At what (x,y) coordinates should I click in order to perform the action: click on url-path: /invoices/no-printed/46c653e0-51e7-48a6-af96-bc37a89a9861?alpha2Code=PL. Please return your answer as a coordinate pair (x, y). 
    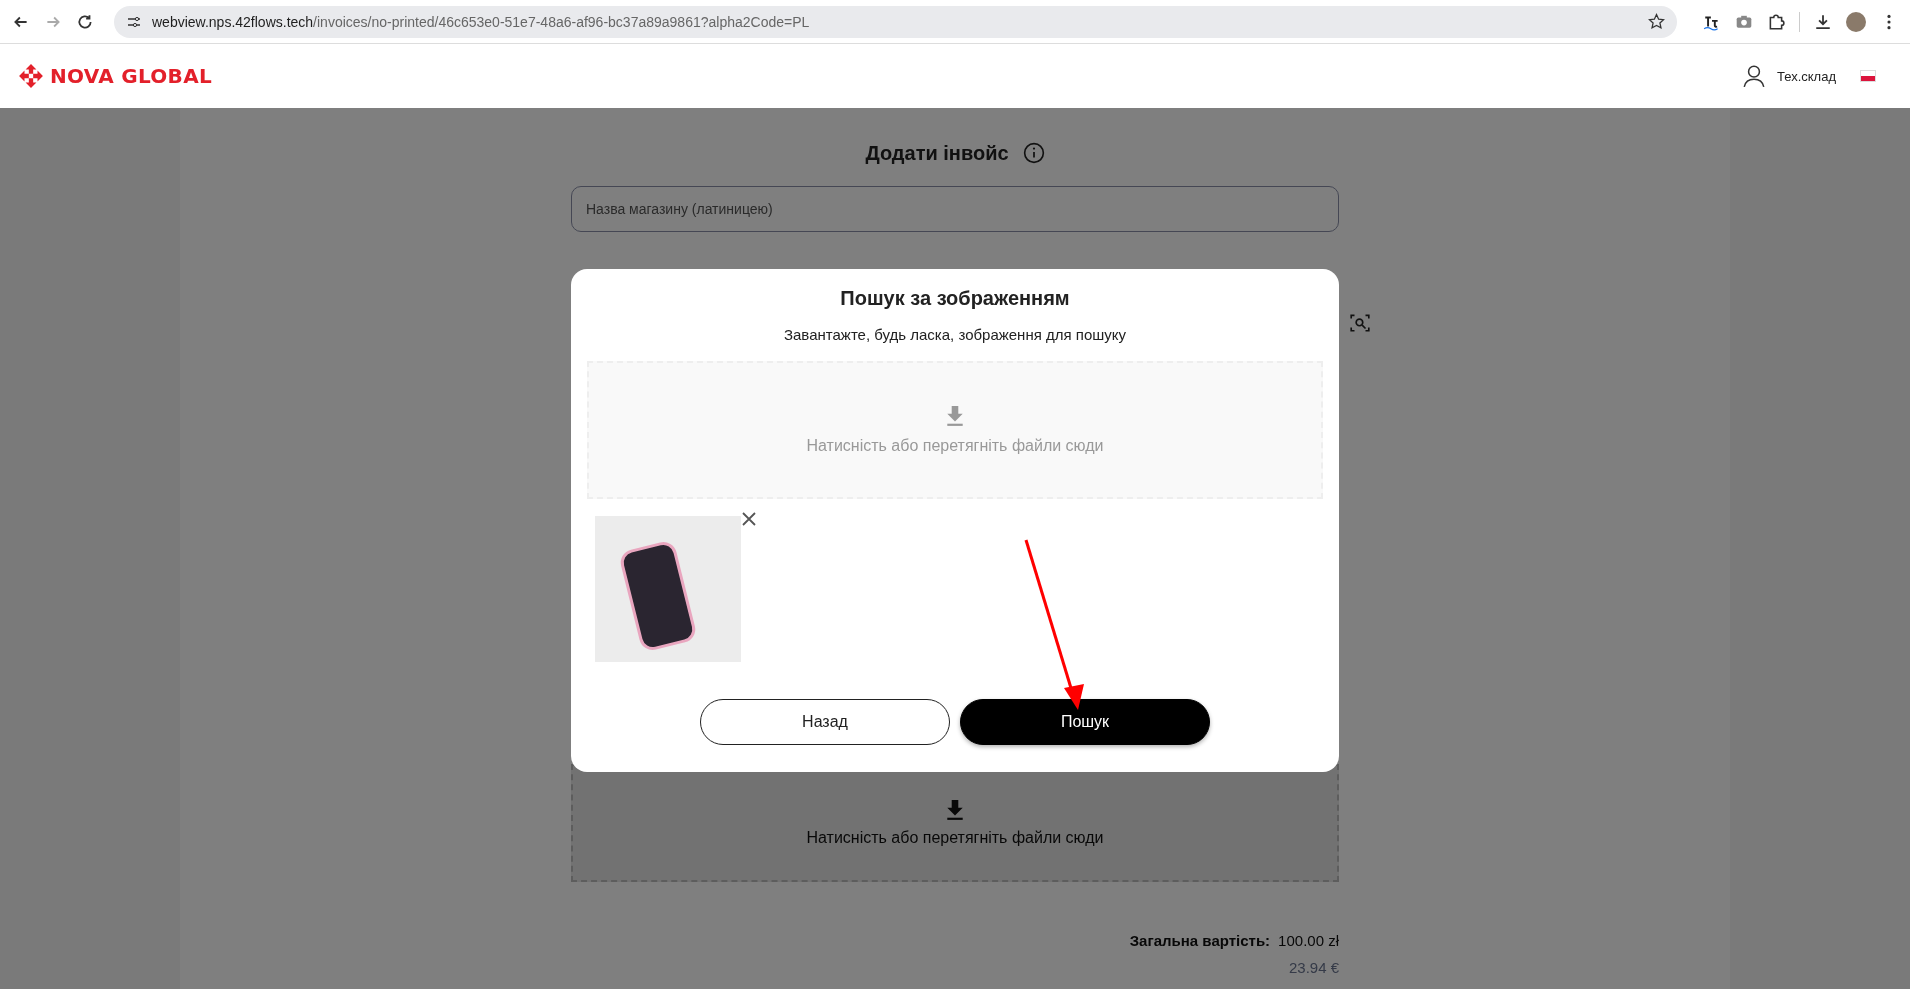
    Looking at the image, I should click on (561, 21).